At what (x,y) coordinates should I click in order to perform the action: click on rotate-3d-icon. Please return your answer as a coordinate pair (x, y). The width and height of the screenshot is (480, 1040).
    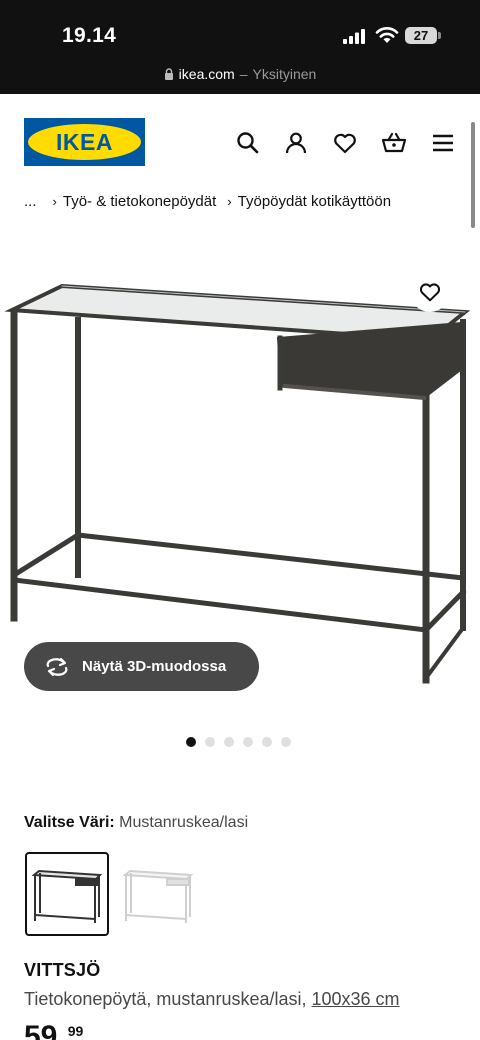
    Looking at the image, I should click on (57, 666).